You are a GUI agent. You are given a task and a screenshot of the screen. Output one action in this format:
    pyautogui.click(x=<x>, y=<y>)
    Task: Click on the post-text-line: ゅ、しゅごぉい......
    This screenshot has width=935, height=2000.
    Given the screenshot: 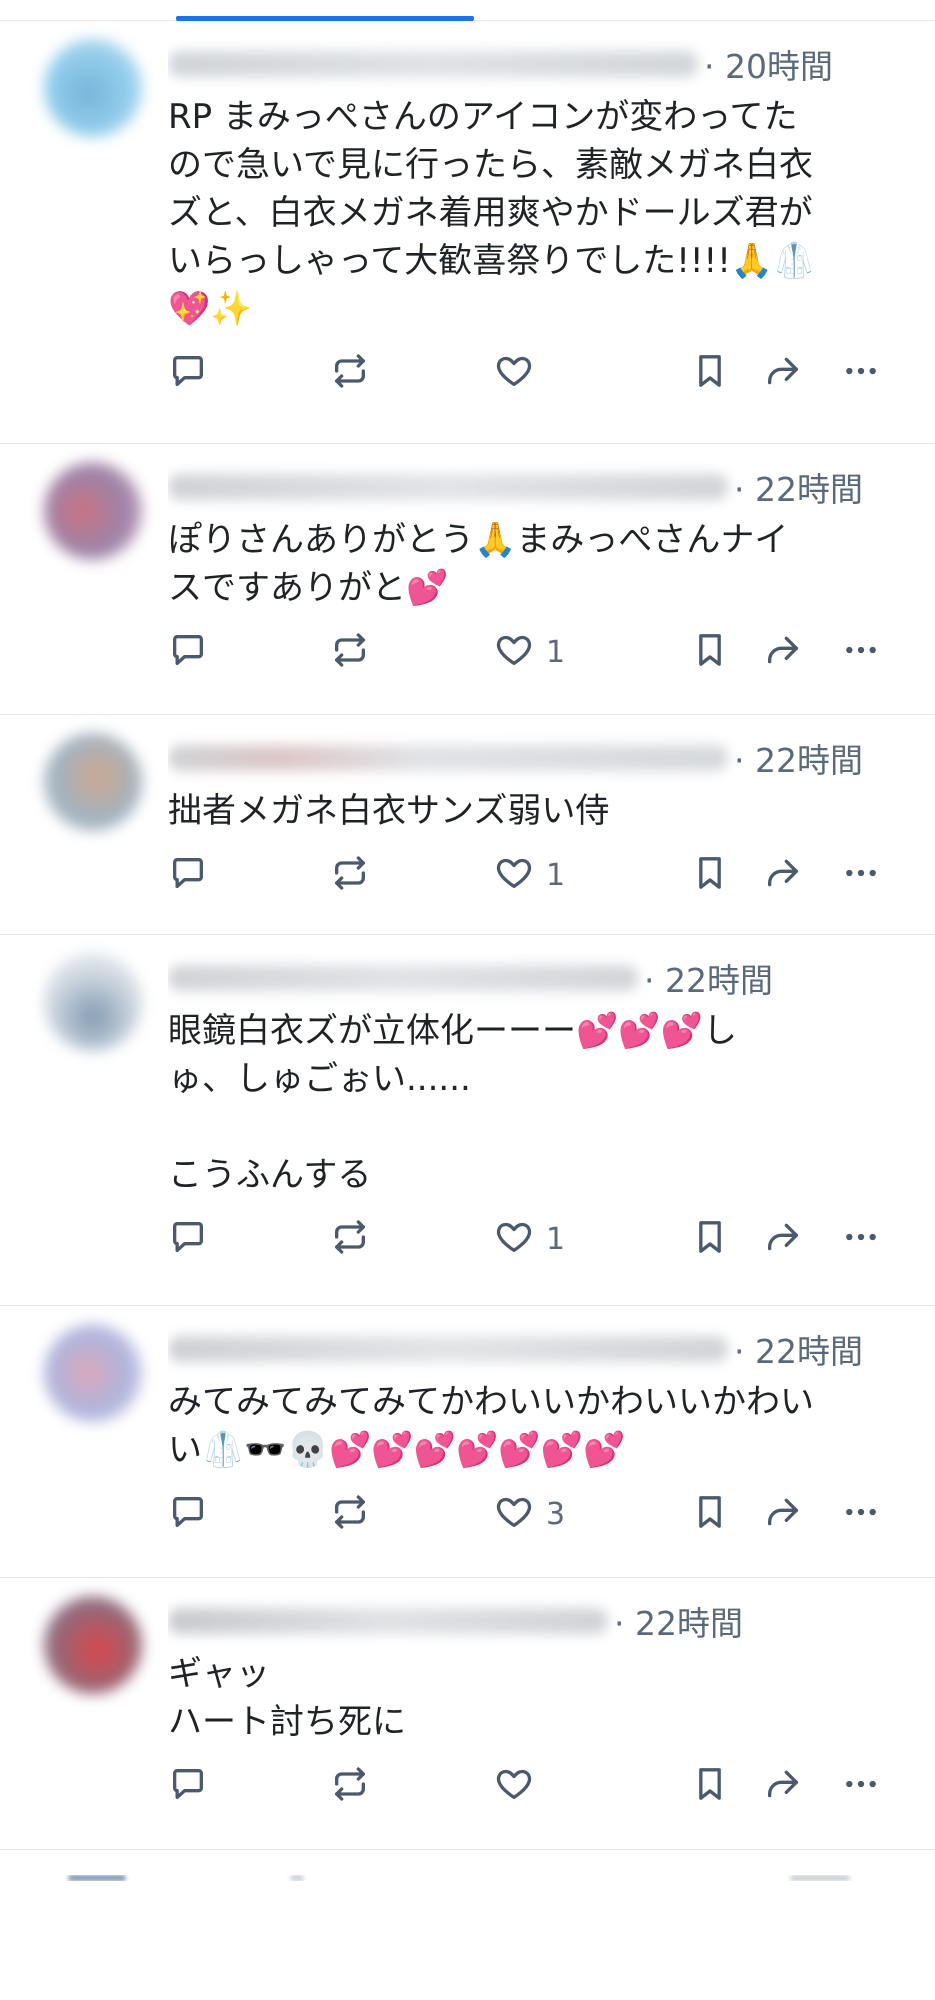 What is the action you would take?
    pyautogui.click(x=319, y=1079)
    